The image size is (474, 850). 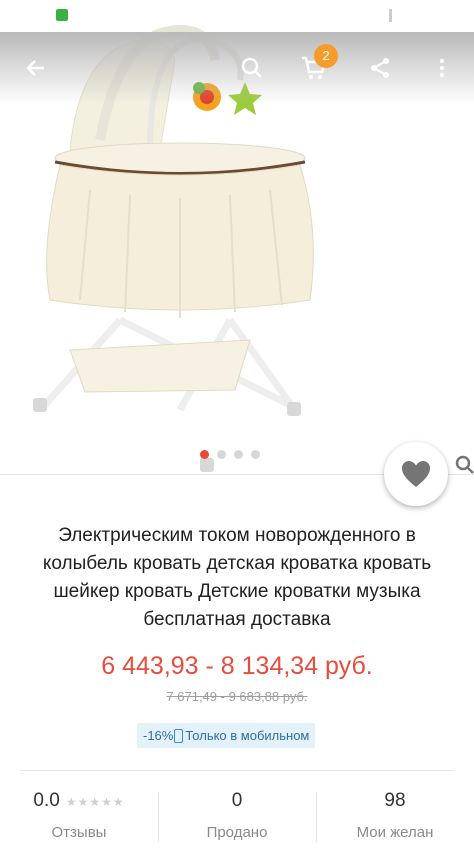 I want to click on sold-stat: 0 Продано, so click(x=237, y=820).